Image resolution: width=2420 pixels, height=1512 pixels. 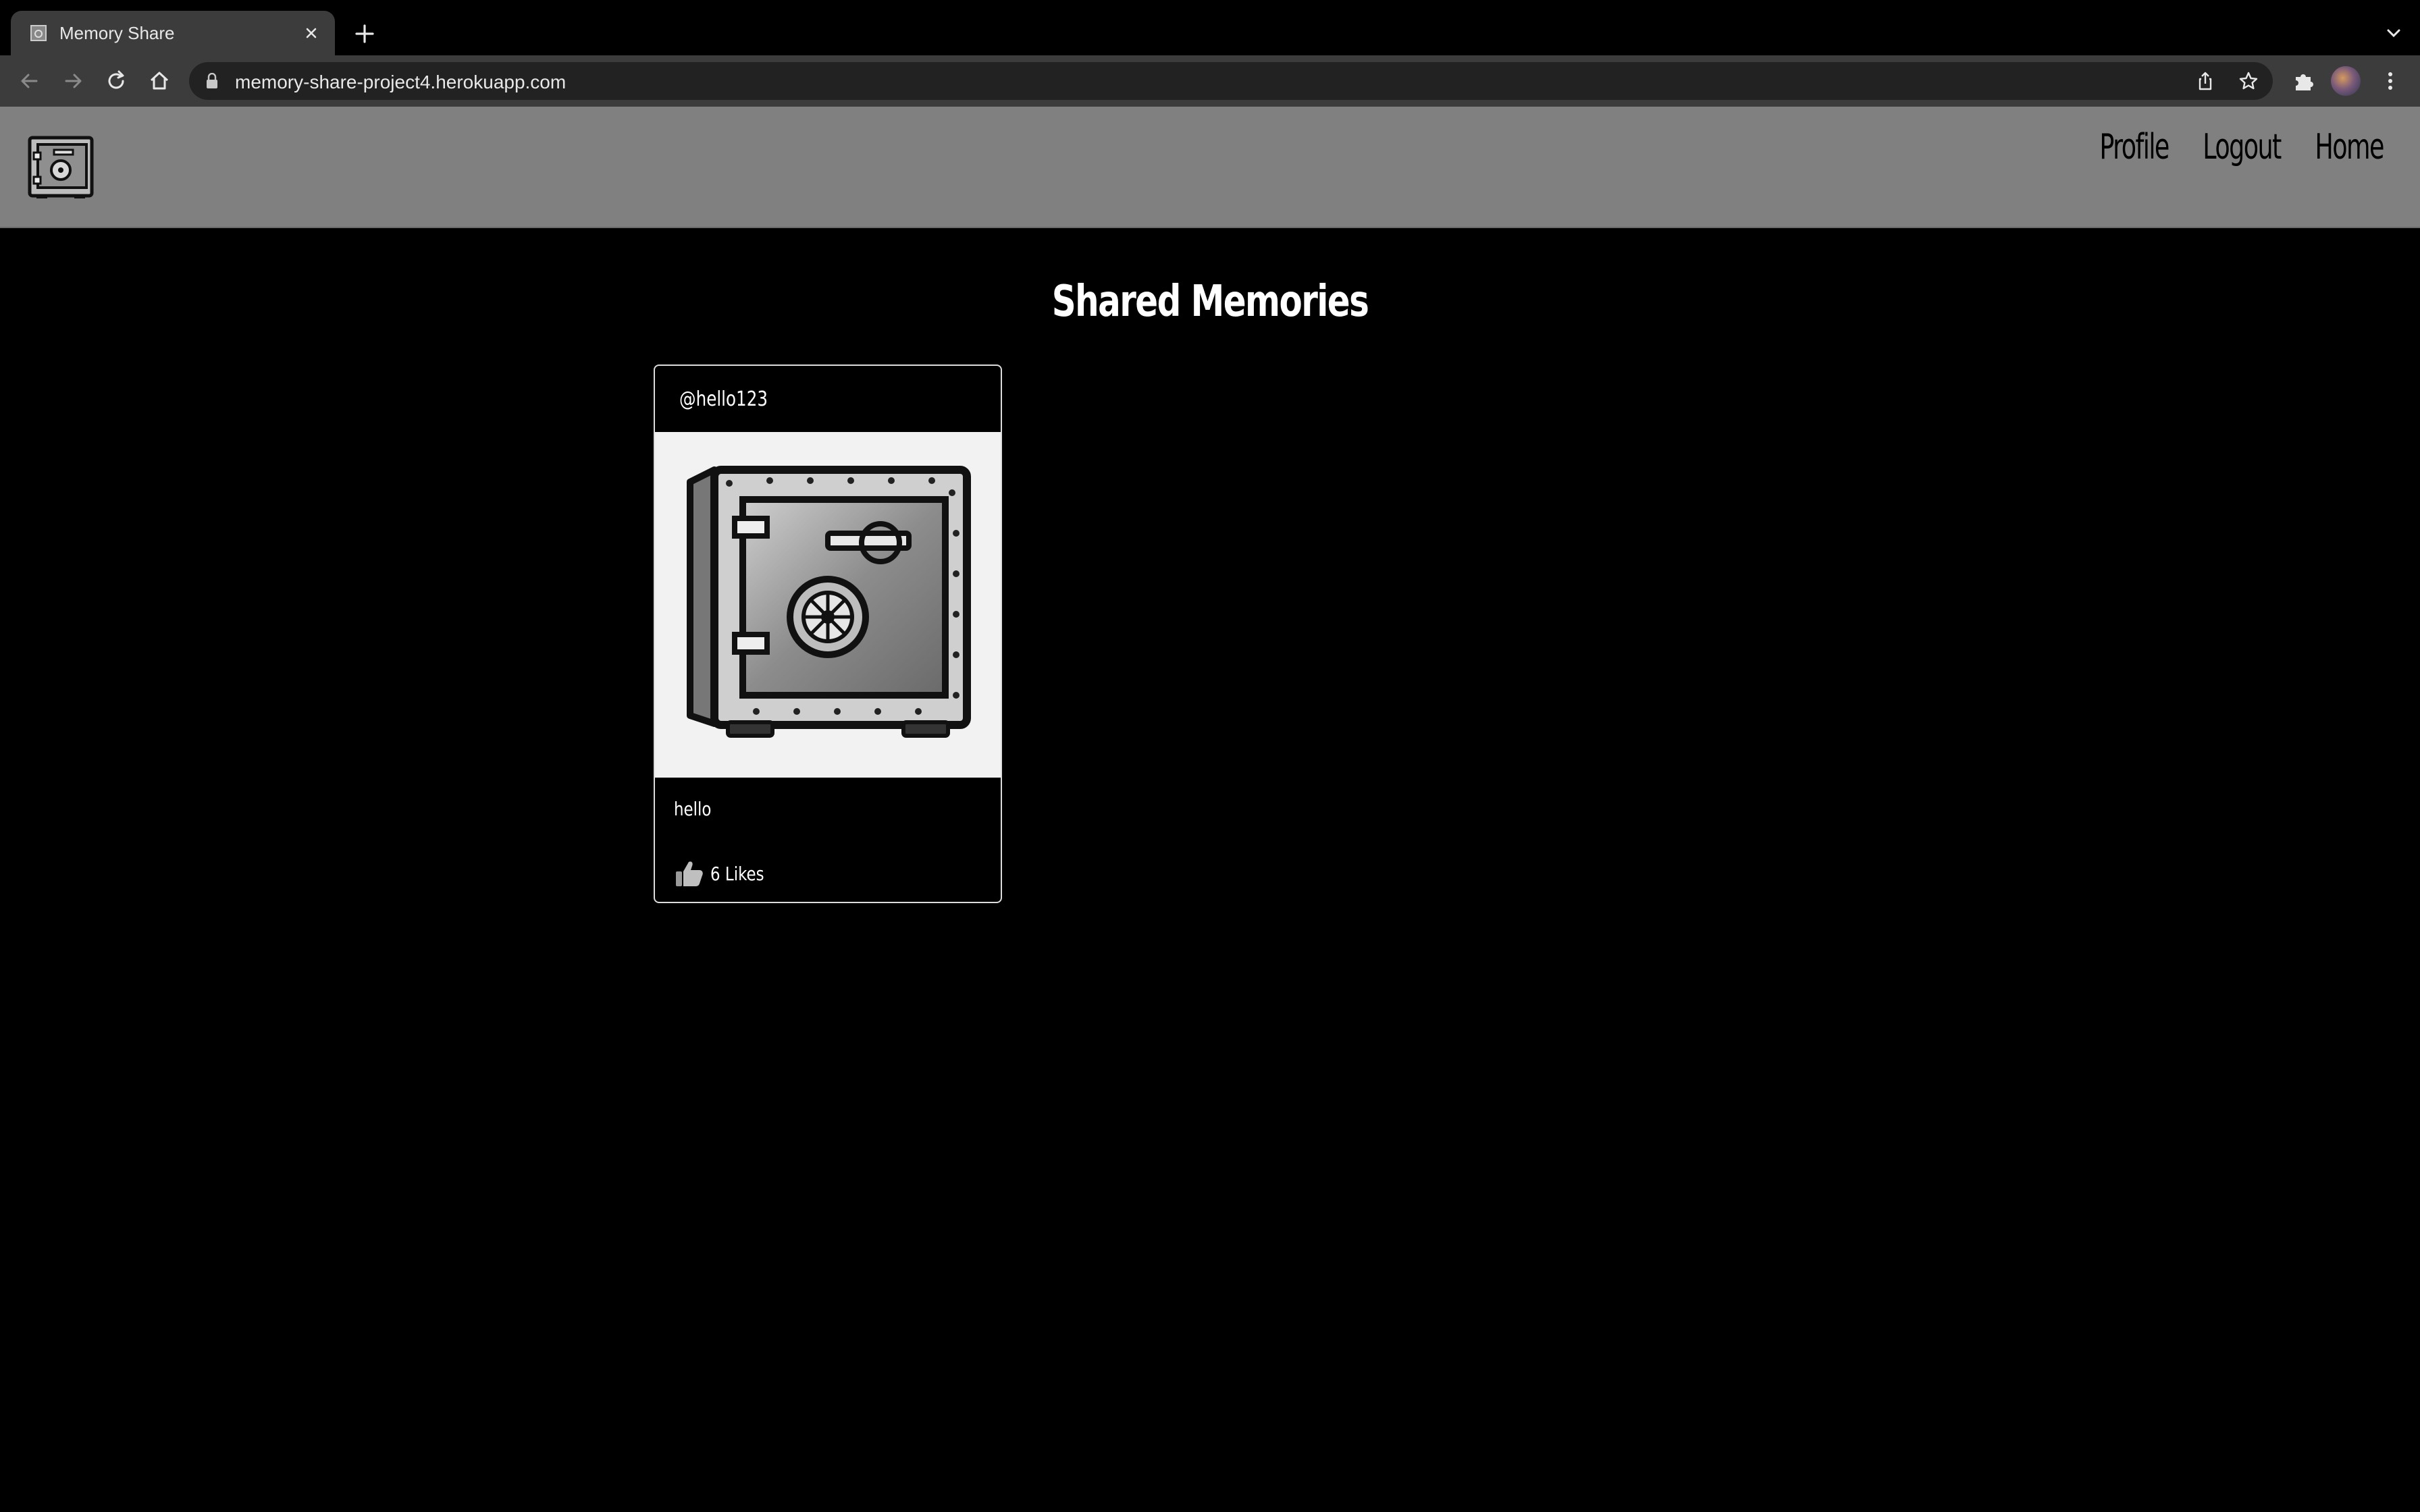 I want to click on browser-toolbar: memory-share-project4.herokuapp.com, so click(x=1210, y=81).